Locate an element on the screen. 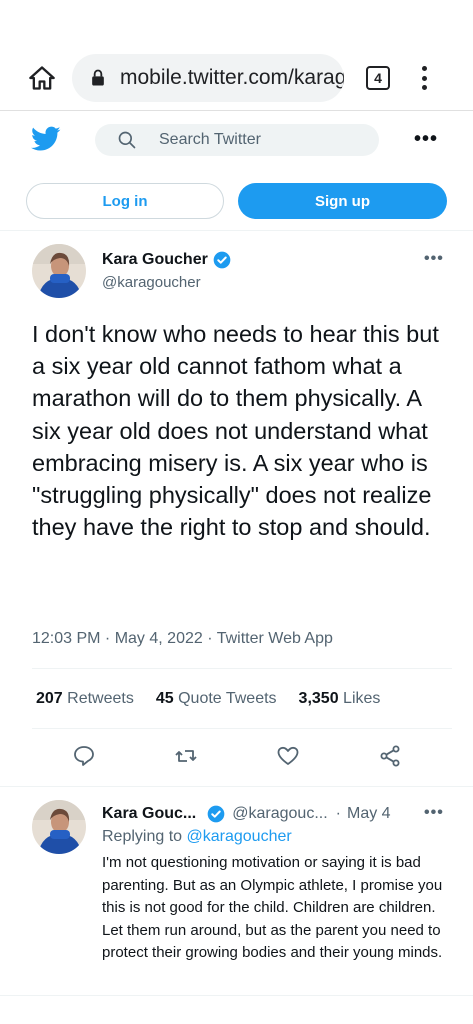  chrome-divider is located at coordinates (236, 110).